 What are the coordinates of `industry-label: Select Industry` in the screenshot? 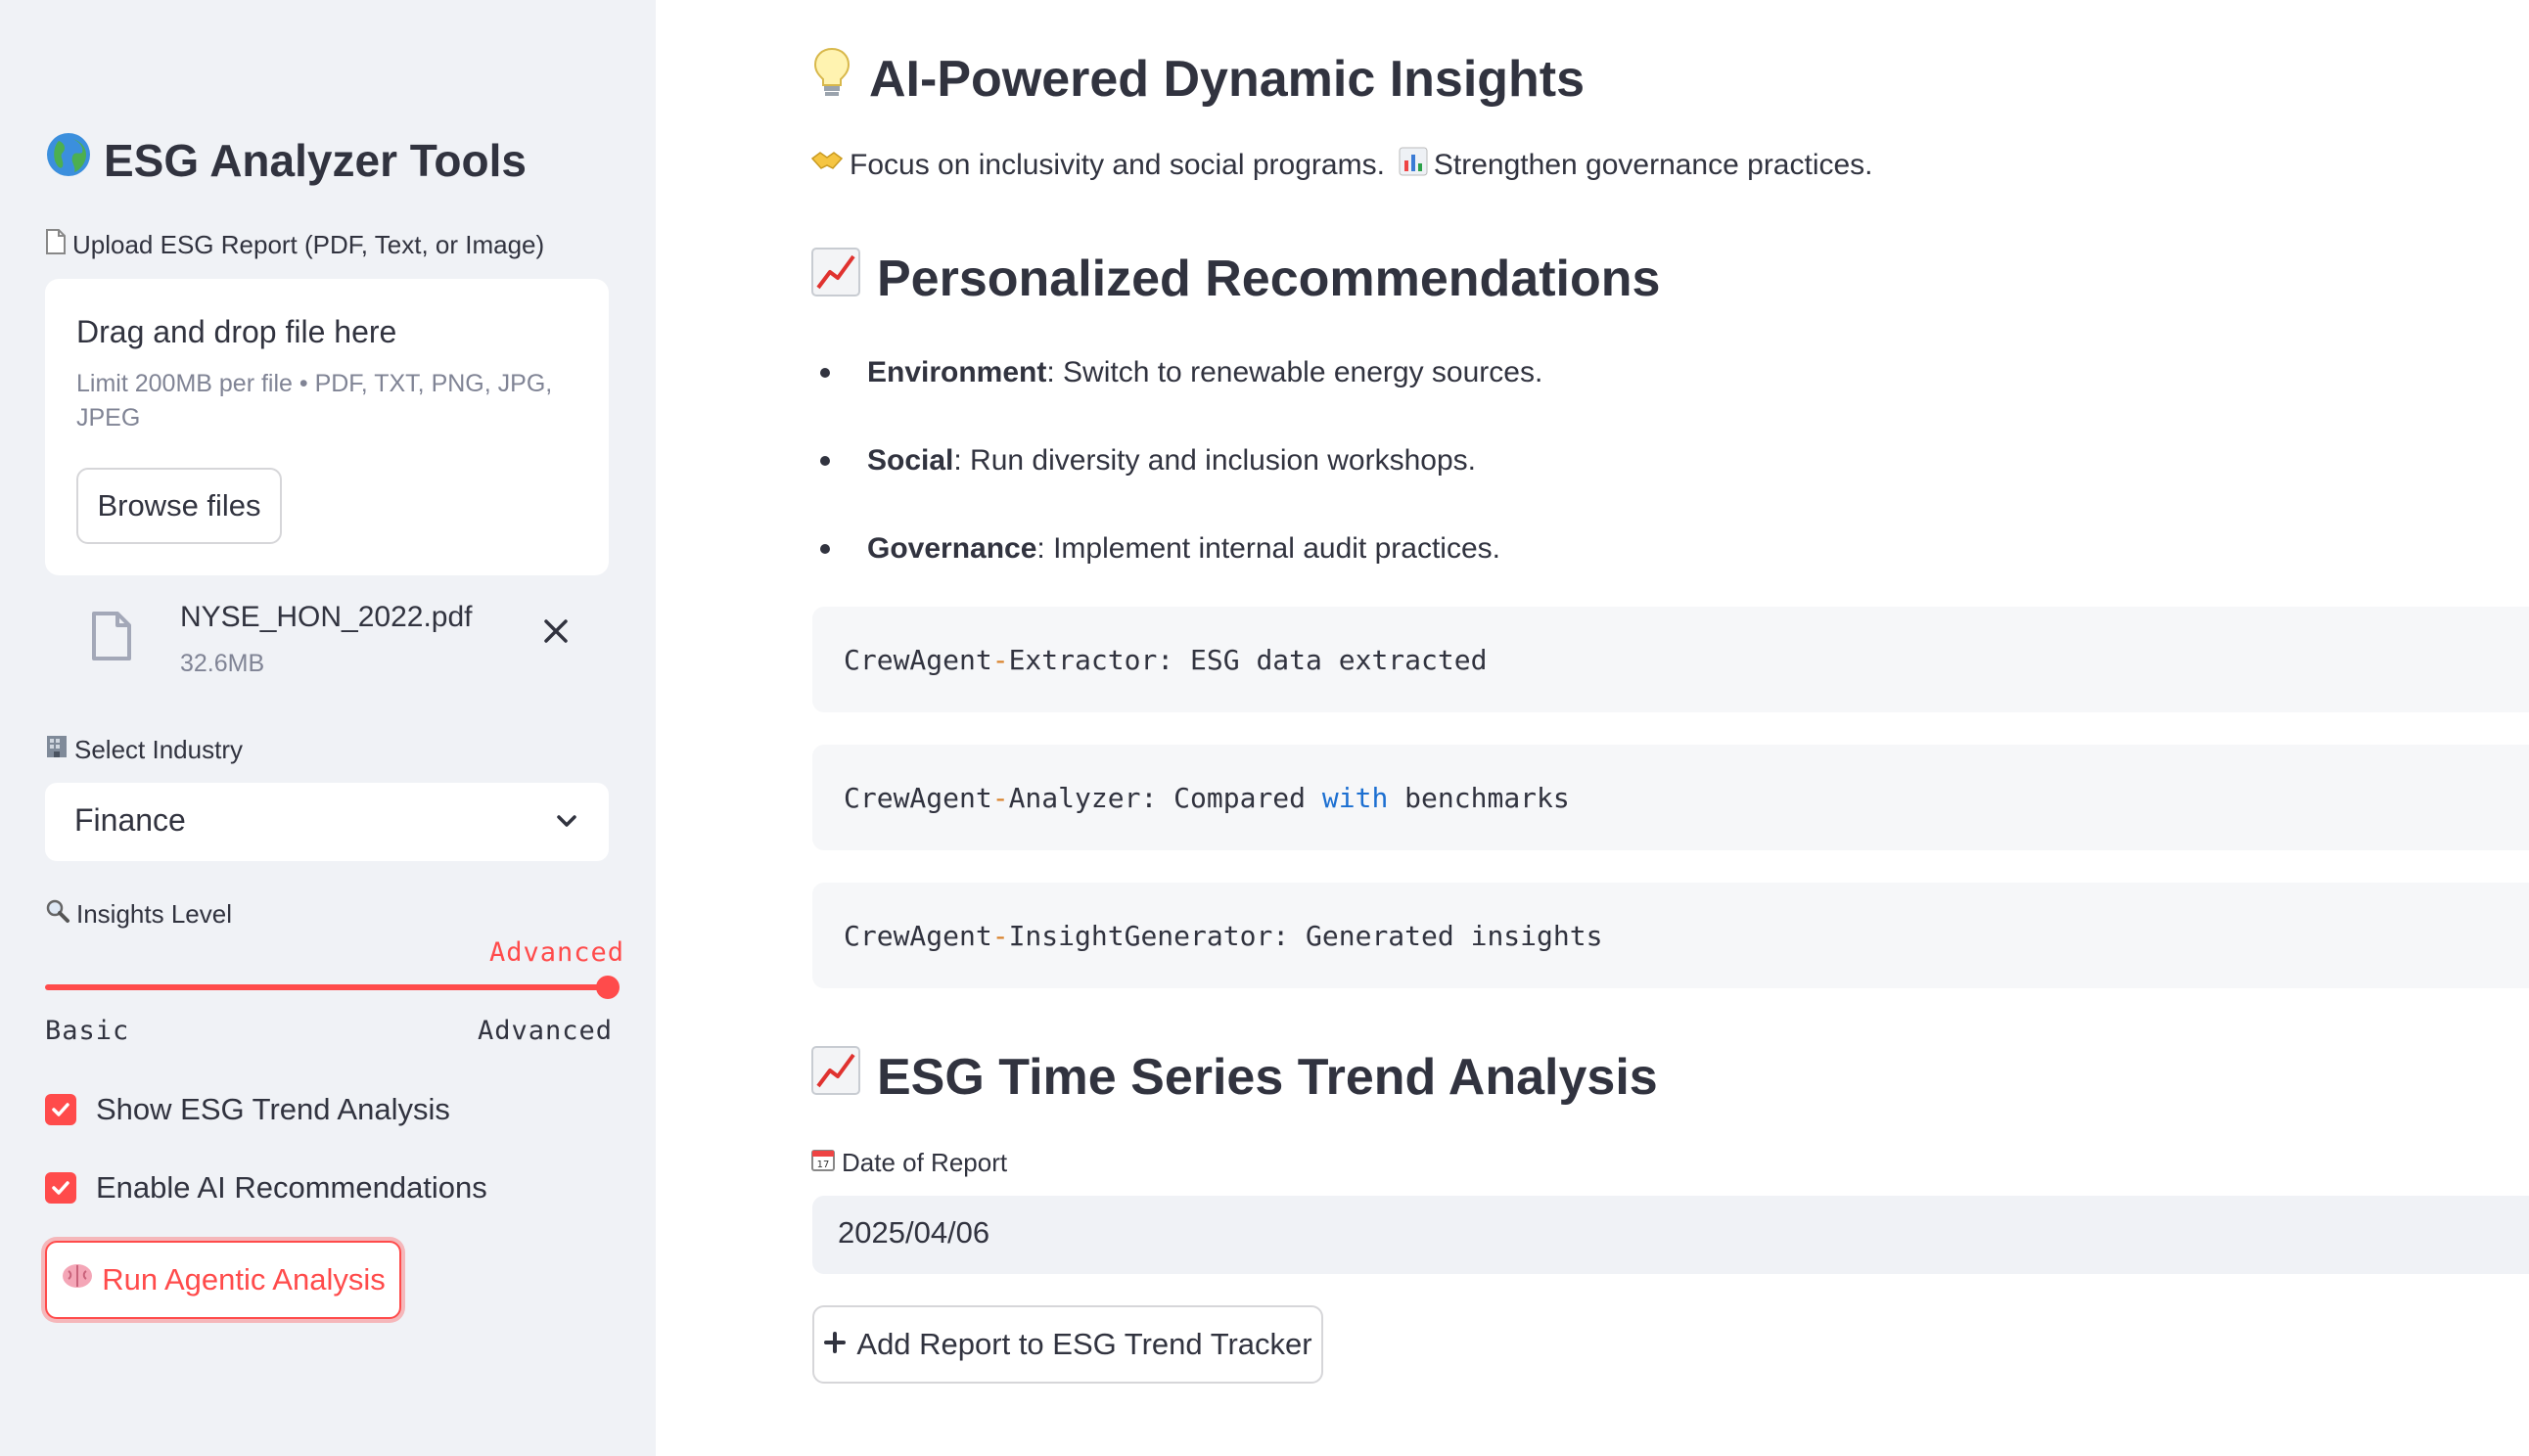 It's located at (144, 750).